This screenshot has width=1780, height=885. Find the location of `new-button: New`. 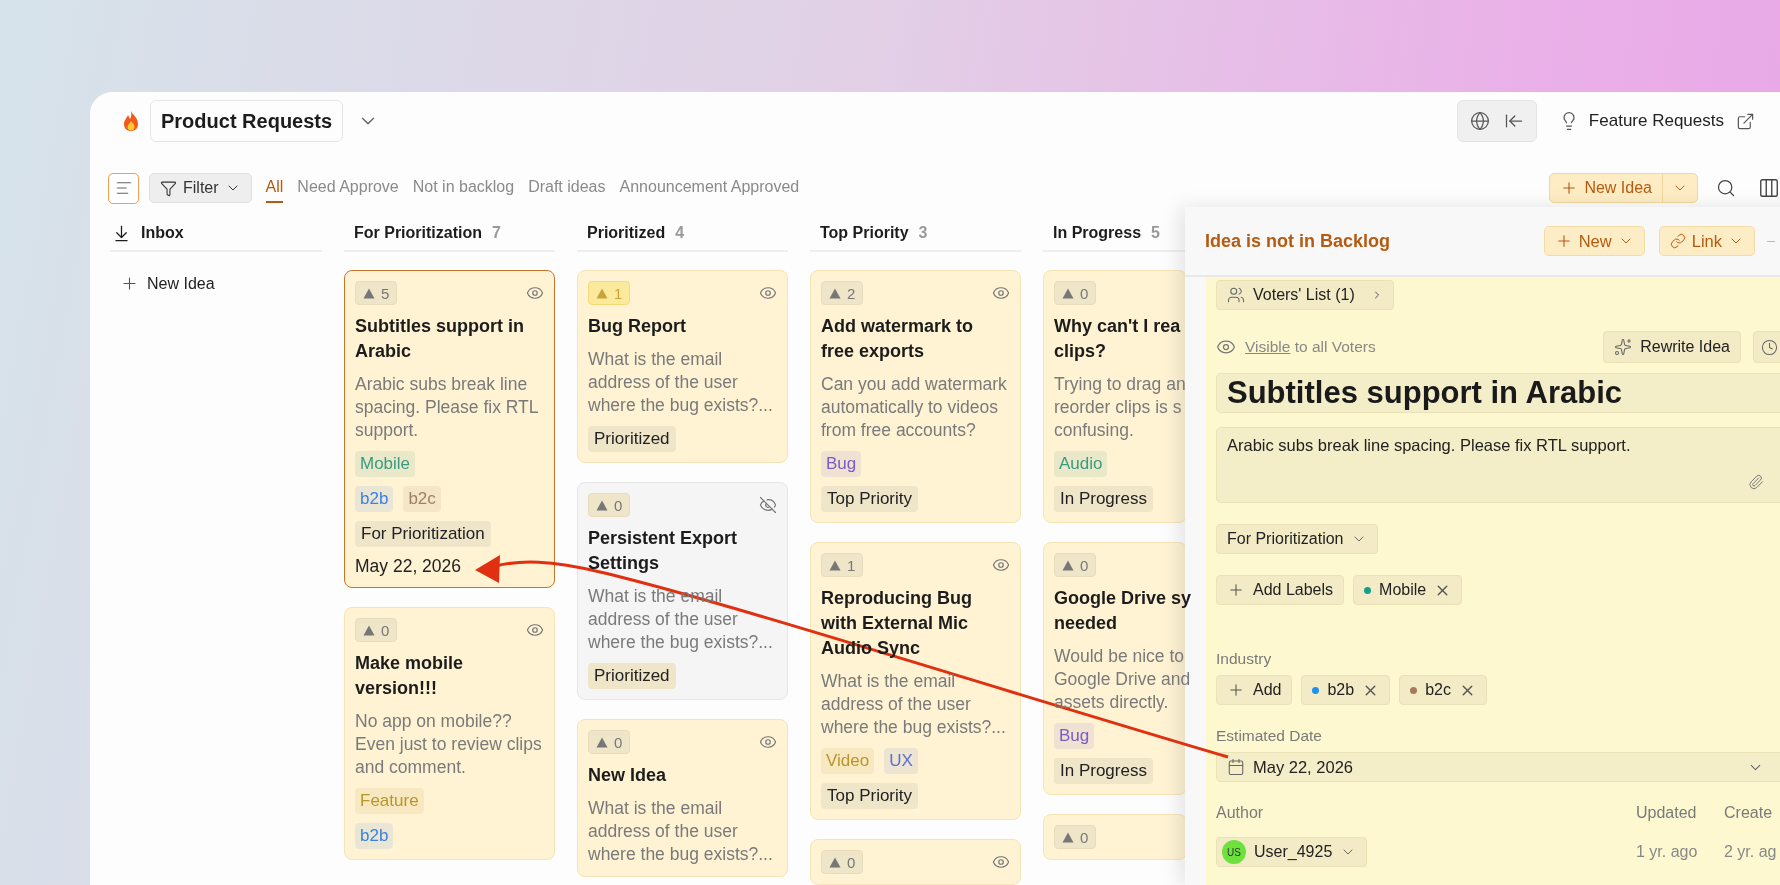

new-button: New is located at coordinates (1594, 241).